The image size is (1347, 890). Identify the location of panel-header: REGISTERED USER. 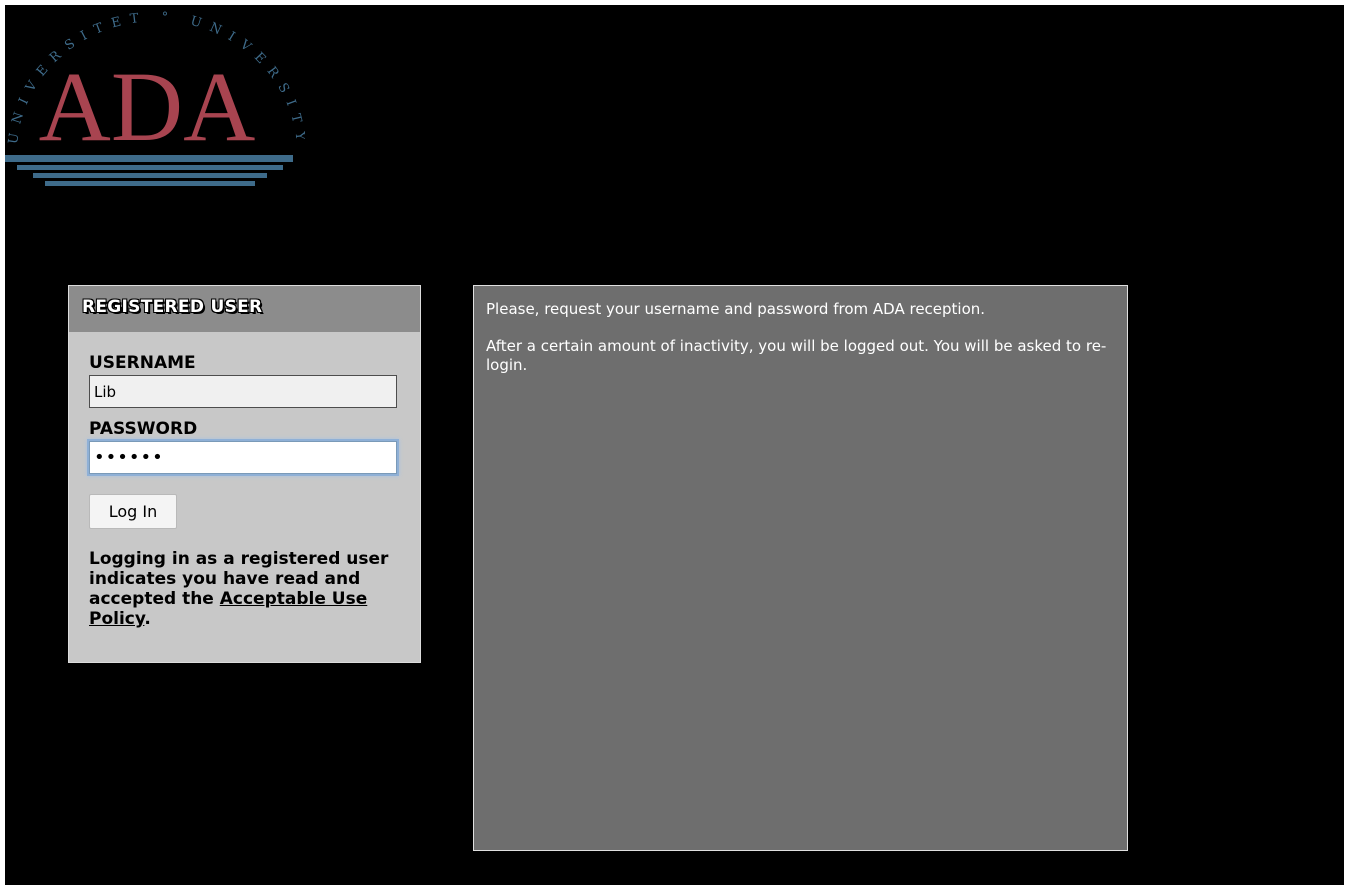
(244, 309).